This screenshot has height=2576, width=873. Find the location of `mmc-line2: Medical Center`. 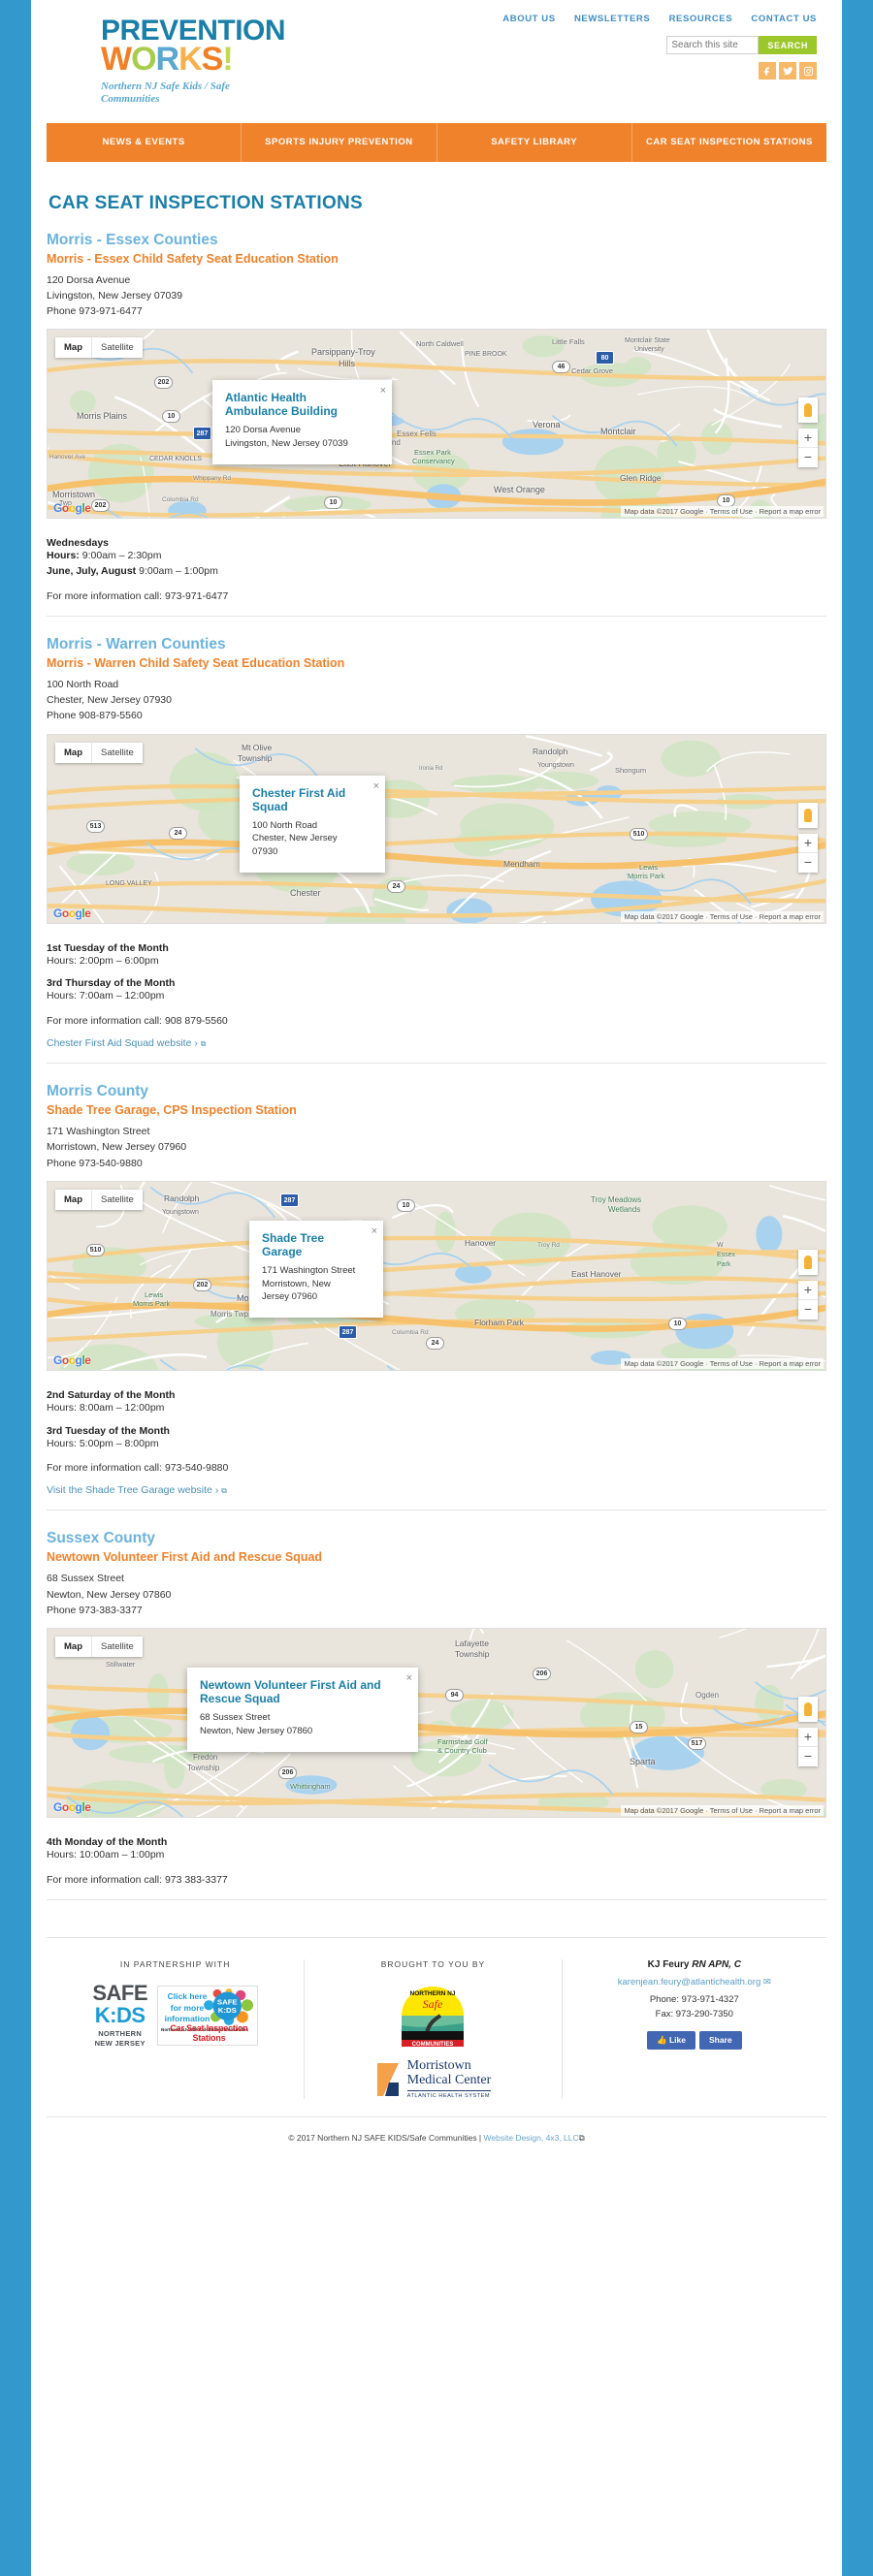

mmc-line2: Medical Center is located at coordinates (449, 2080).